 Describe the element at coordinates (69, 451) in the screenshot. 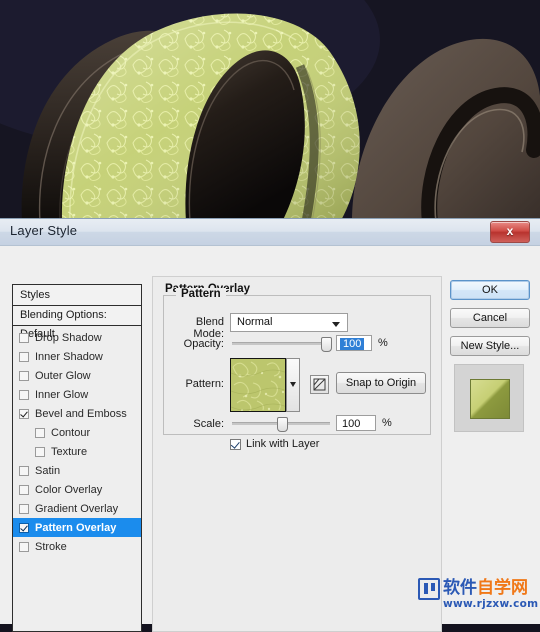

I see `styles-list-item-label: Texture` at that location.